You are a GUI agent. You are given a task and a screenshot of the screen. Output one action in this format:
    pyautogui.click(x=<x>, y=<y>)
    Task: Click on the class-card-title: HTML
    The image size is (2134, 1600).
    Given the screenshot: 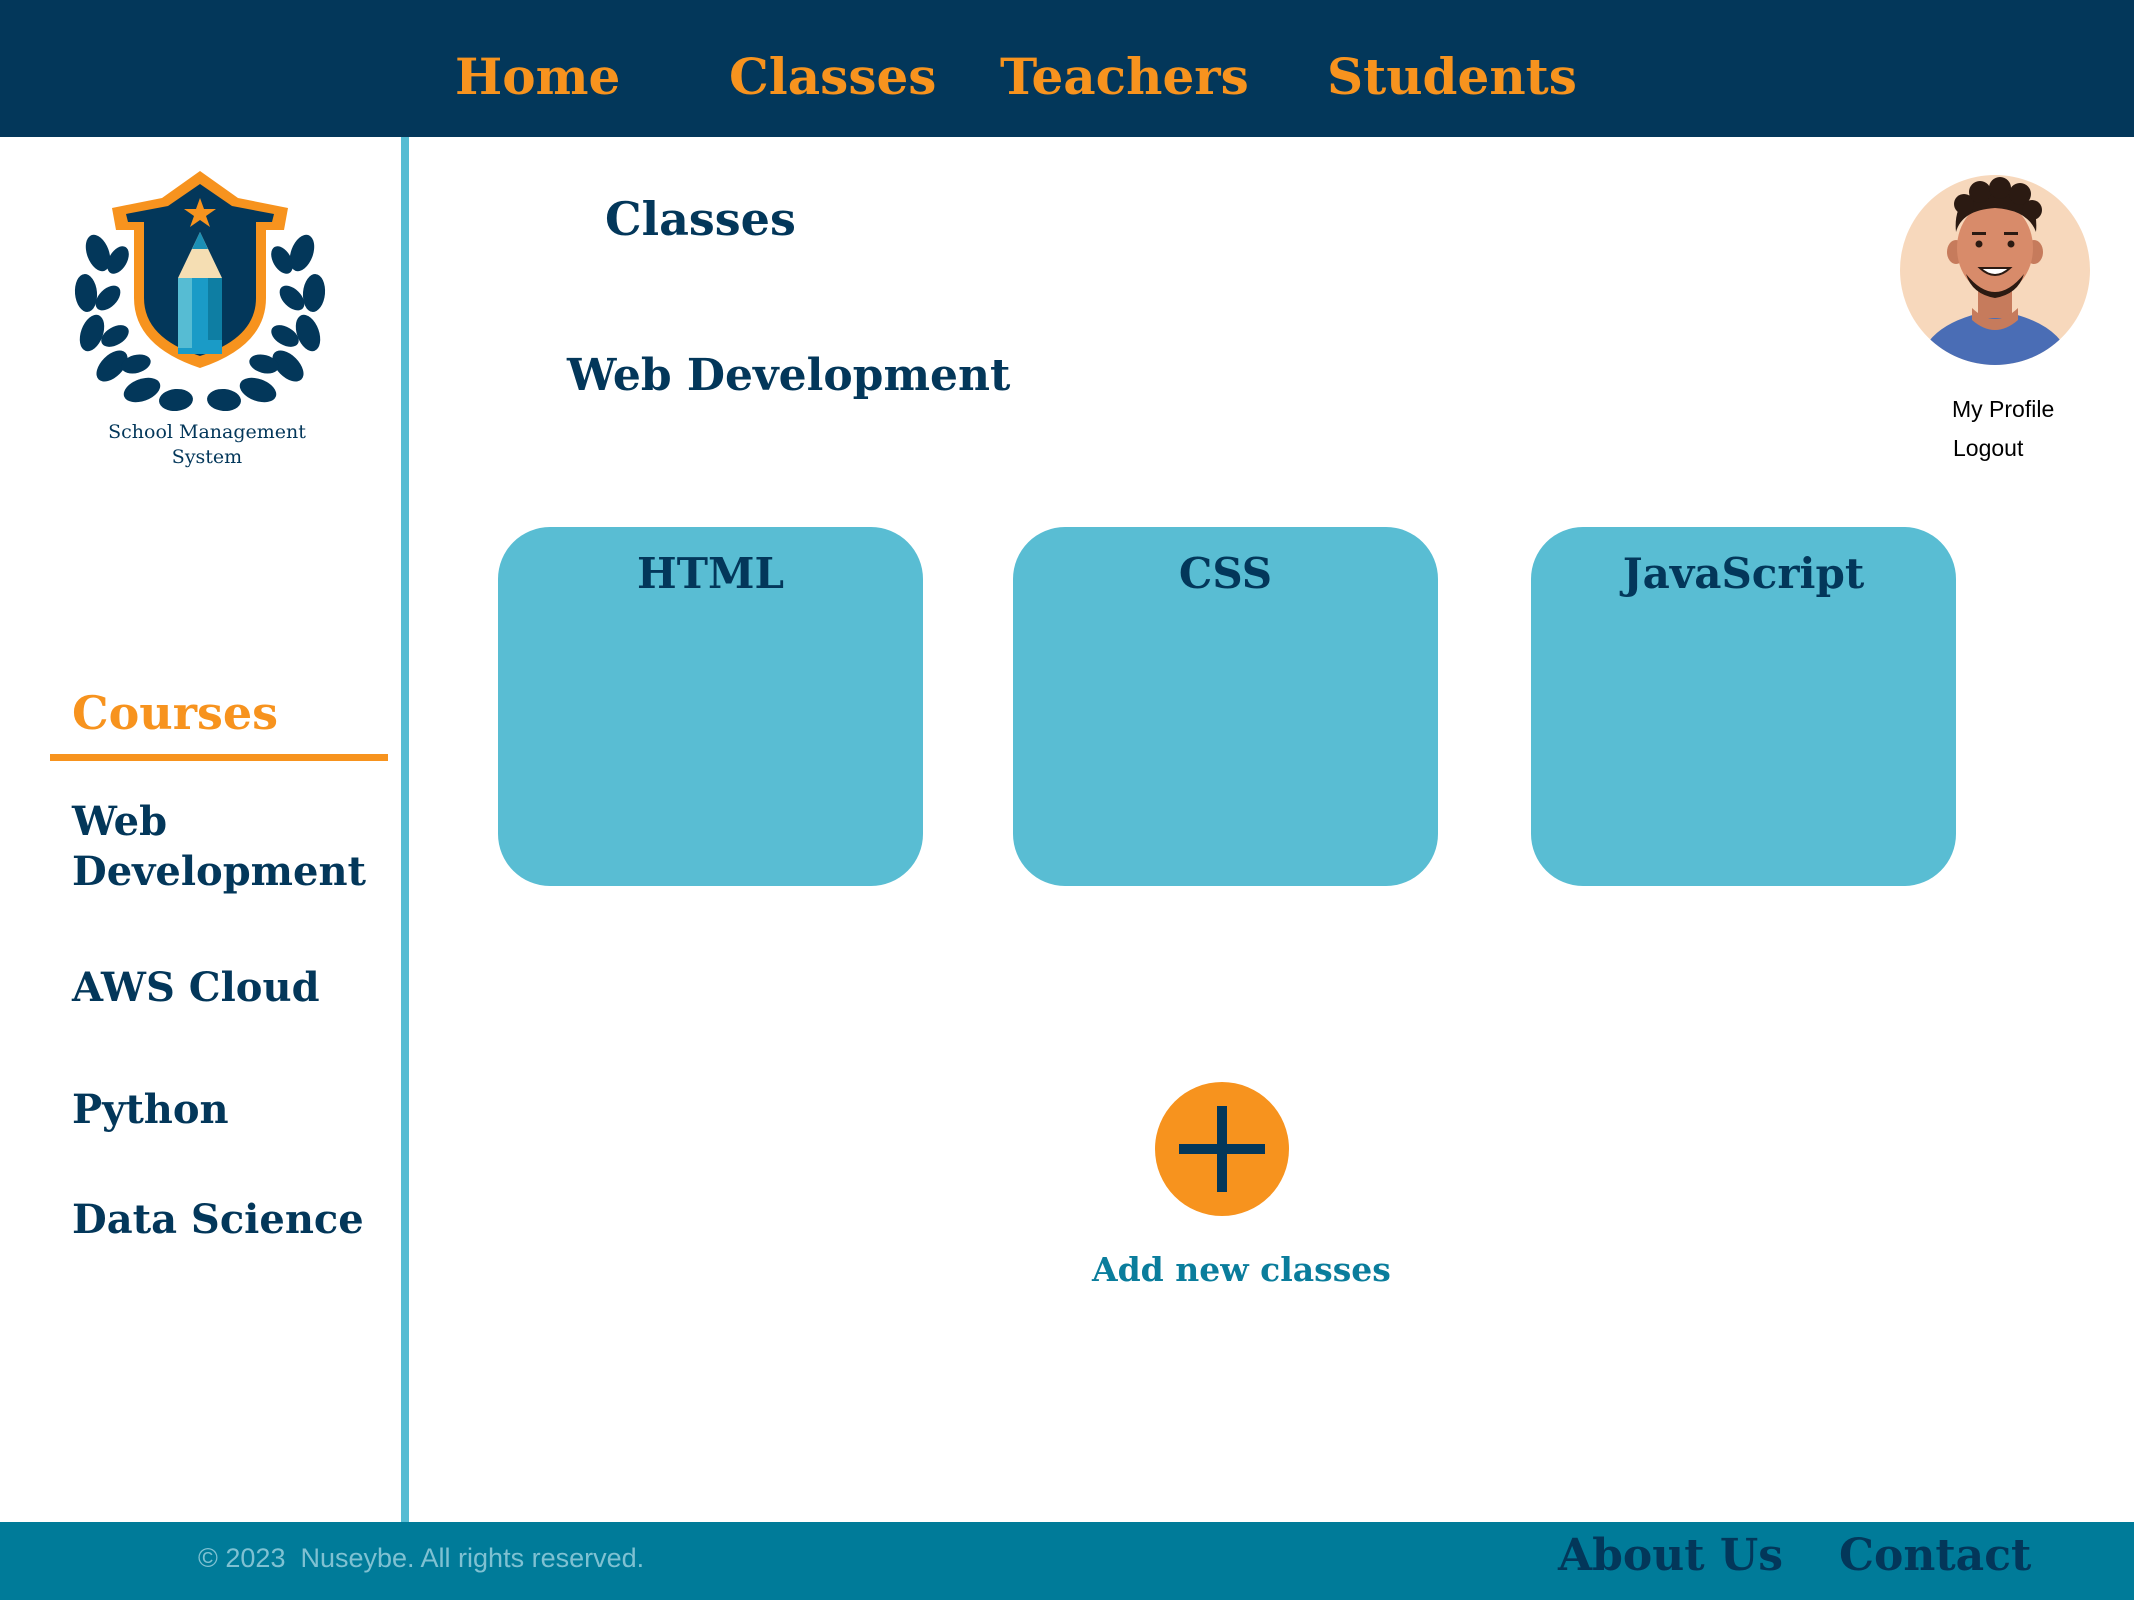 What is the action you would take?
    pyautogui.click(x=710, y=573)
    